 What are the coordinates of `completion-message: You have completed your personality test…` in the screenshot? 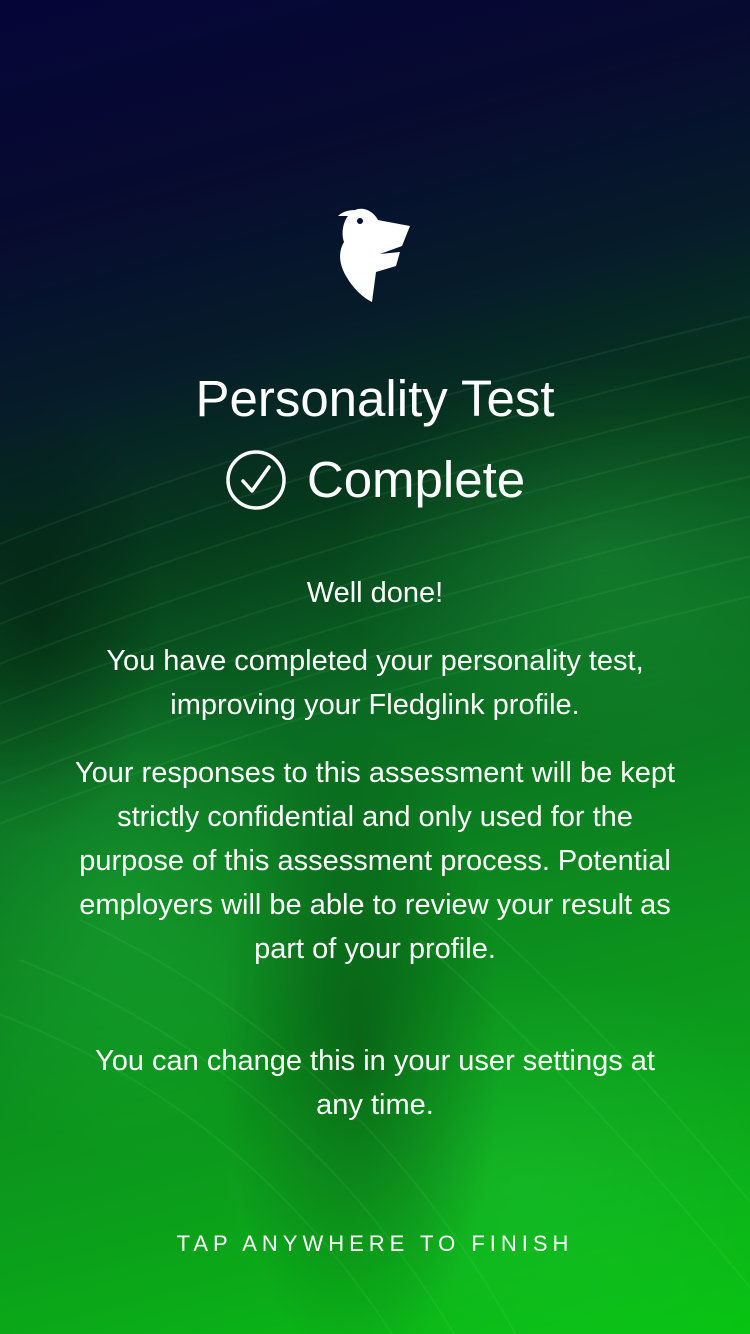 It's located at (375, 683).